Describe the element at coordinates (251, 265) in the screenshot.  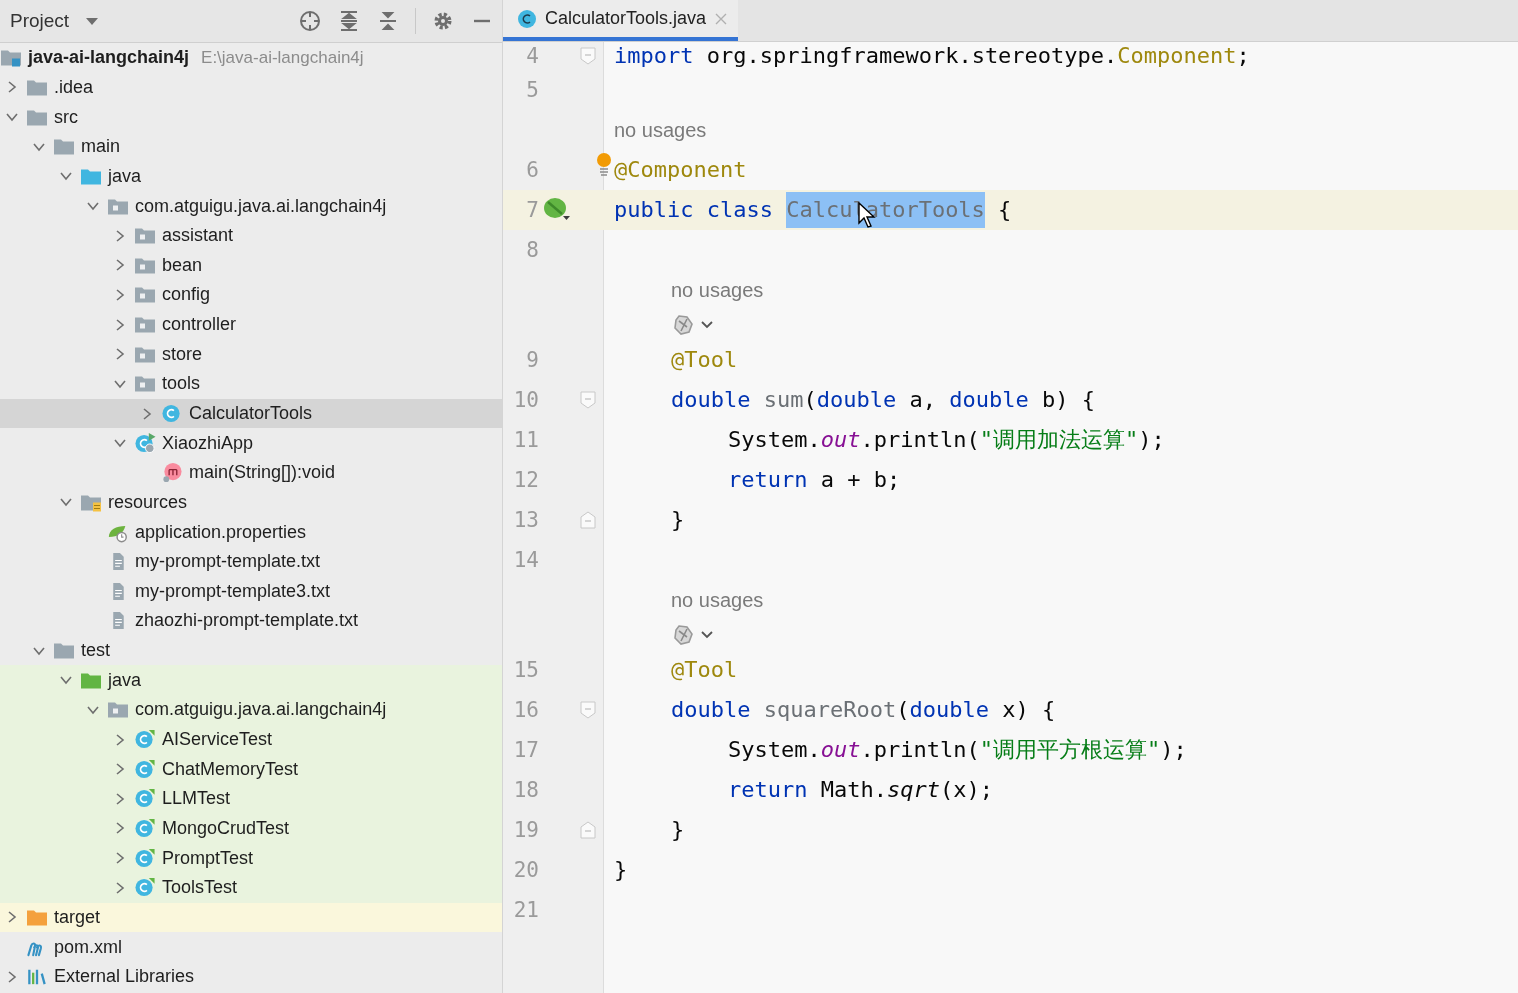
I see `tree-item: bean` at that location.